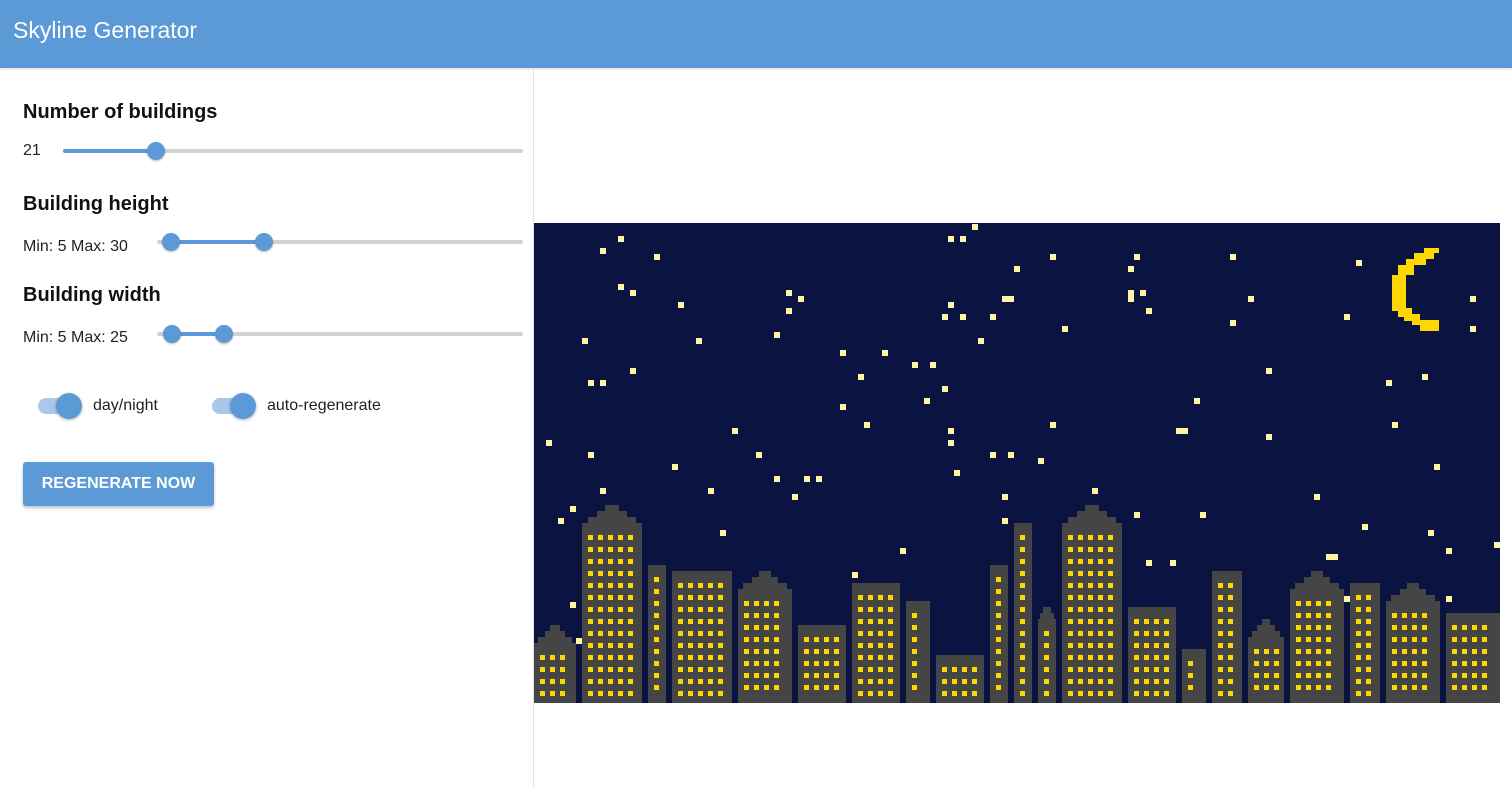 This screenshot has height=787, width=1512. What do you see at coordinates (171, 242) in the screenshot?
I see `building-height-min-thumb` at bounding box center [171, 242].